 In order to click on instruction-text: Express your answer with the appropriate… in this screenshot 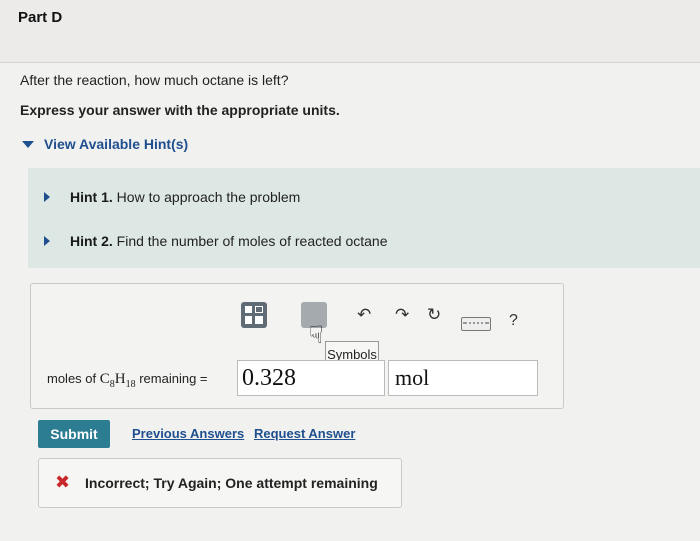, I will do `click(180, 110)`.